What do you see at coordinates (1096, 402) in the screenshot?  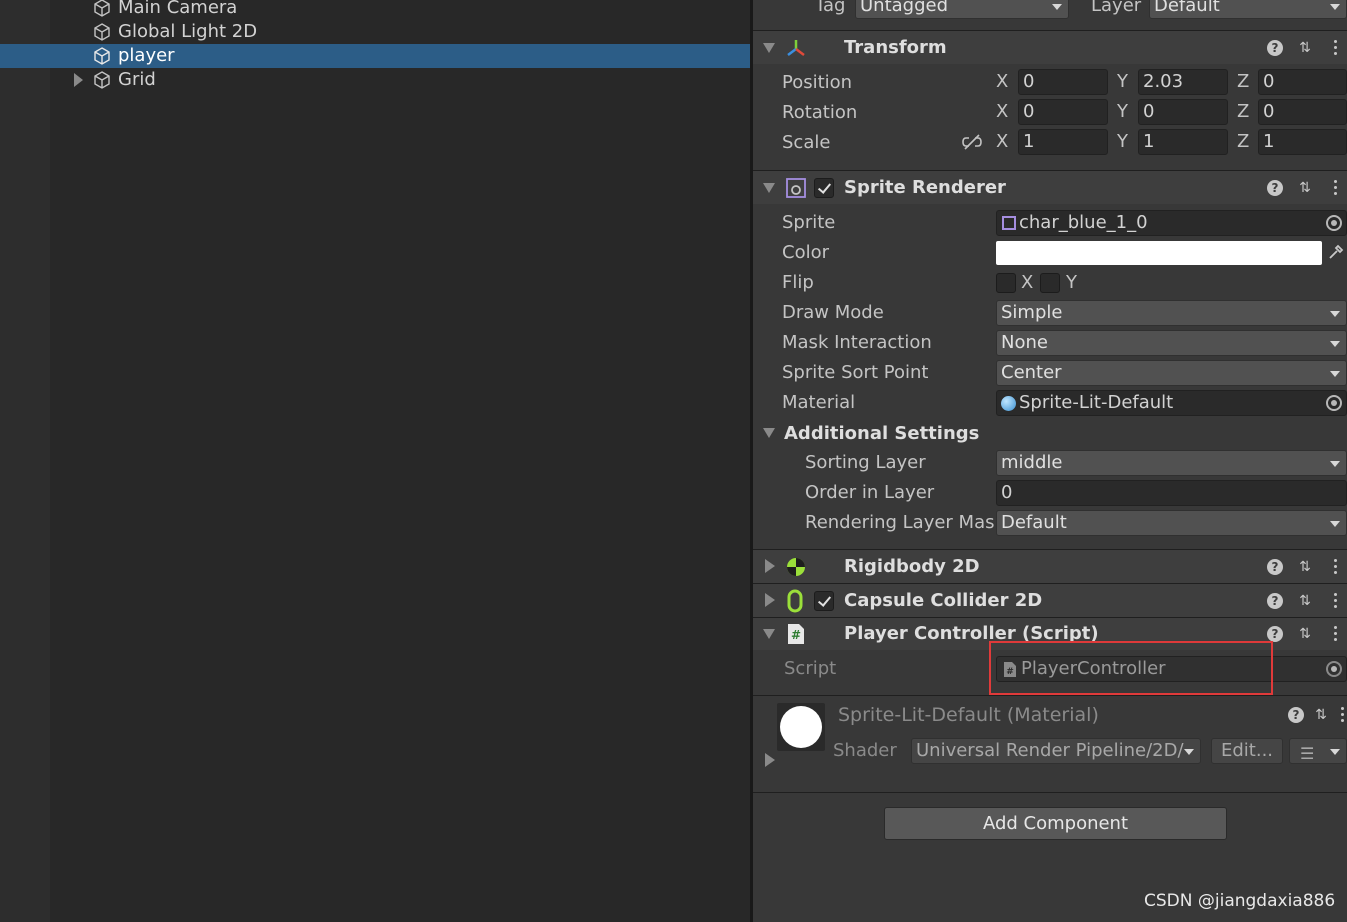 I see `material-value: Sprite-Lit-Default` at bounding box center [1096, 402].